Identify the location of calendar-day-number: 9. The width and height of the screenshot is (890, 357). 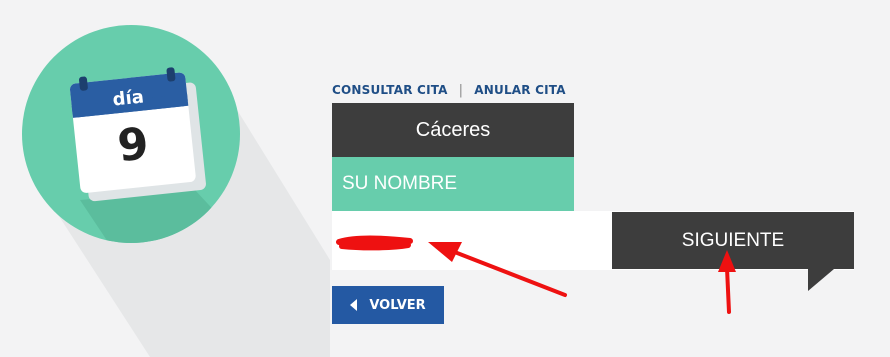
(133, 145).